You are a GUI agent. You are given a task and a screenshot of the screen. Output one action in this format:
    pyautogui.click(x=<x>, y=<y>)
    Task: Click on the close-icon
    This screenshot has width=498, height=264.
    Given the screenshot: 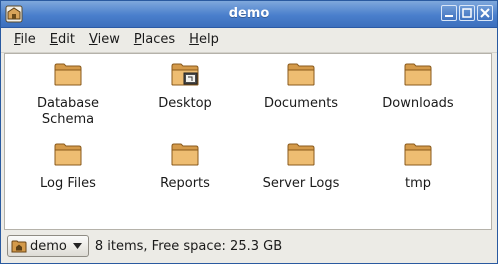 What is the action you would take?
    pyautogui.click(x=485, y=13)
    